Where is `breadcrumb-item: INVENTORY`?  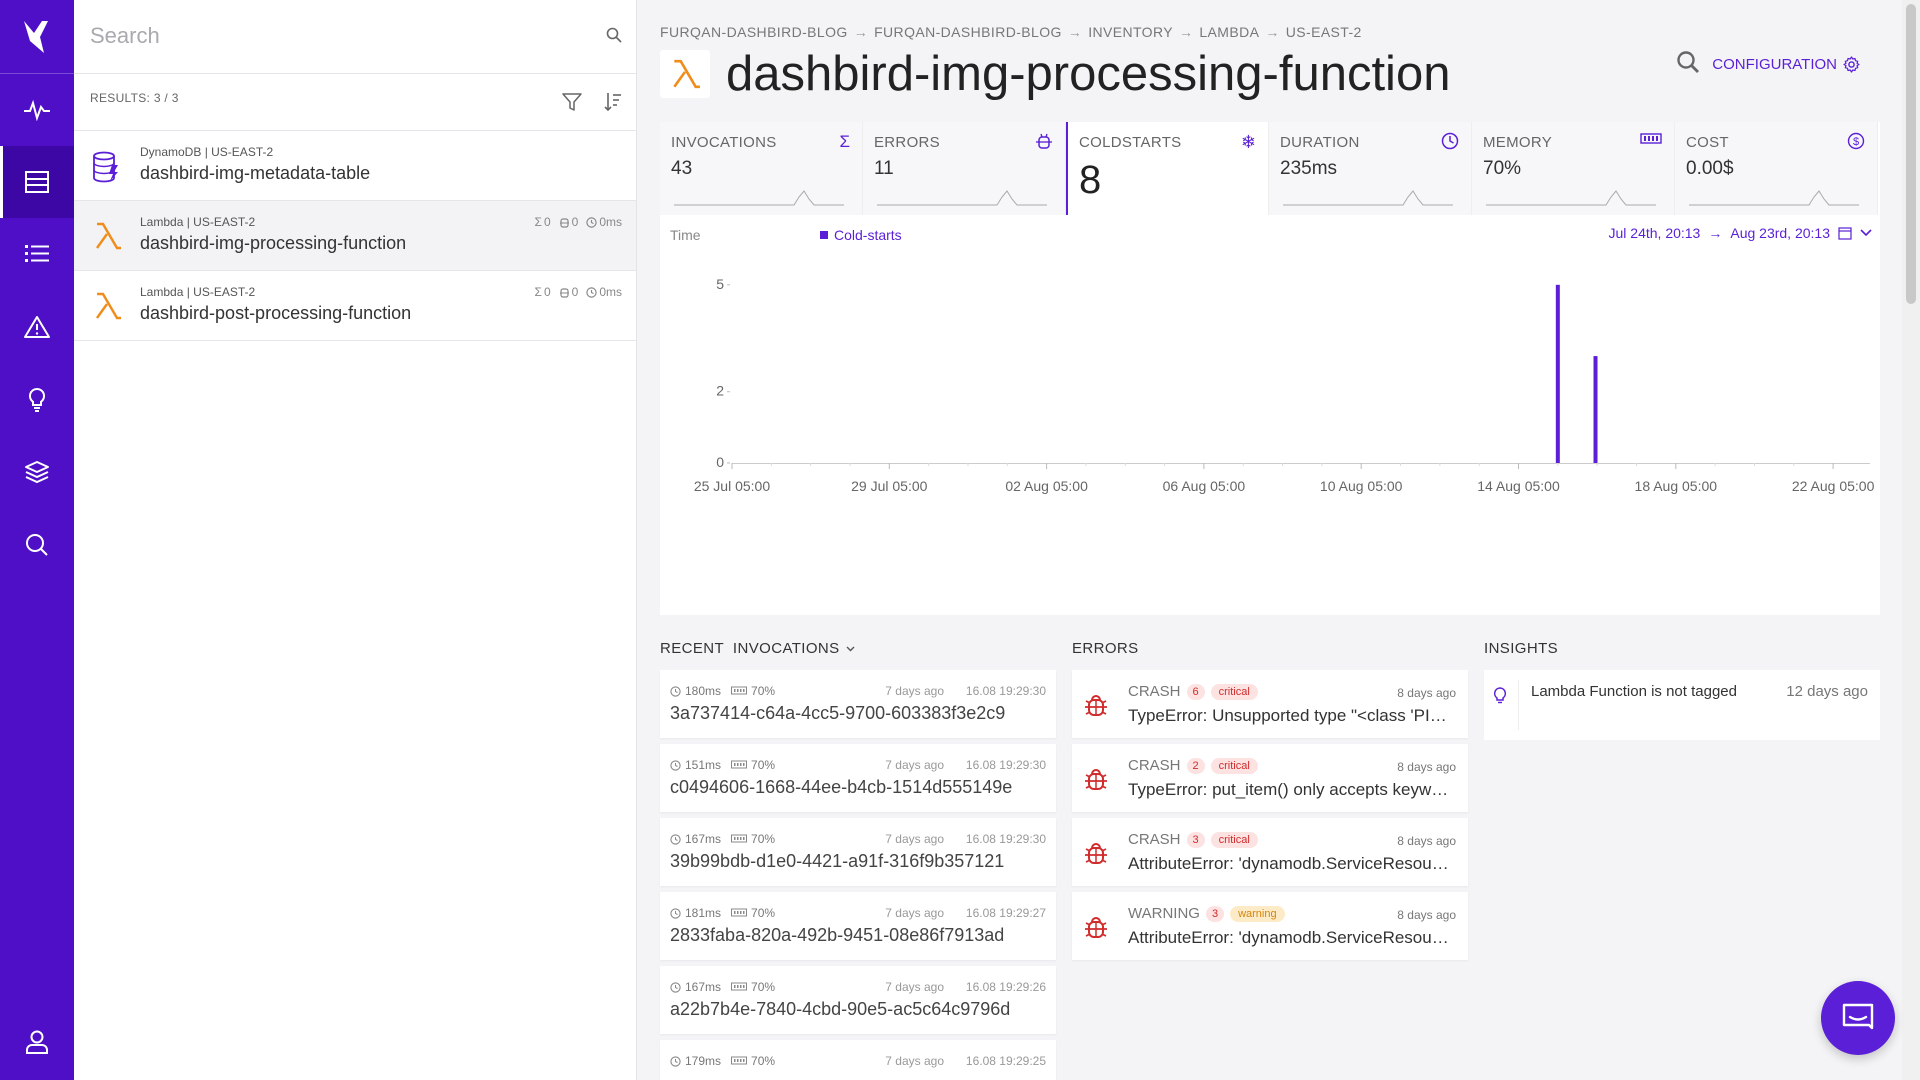
breadcrumb-item: INVENTORY is located at coordinates (1130, 32).